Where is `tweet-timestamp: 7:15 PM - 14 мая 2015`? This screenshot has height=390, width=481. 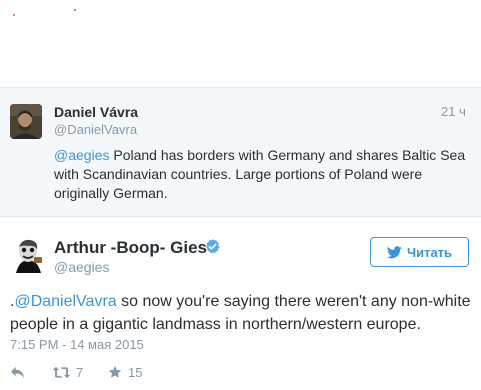
tweet-timestamp: 7:15 PM - 14 мая 2015 is located at coordinates (77, 344).